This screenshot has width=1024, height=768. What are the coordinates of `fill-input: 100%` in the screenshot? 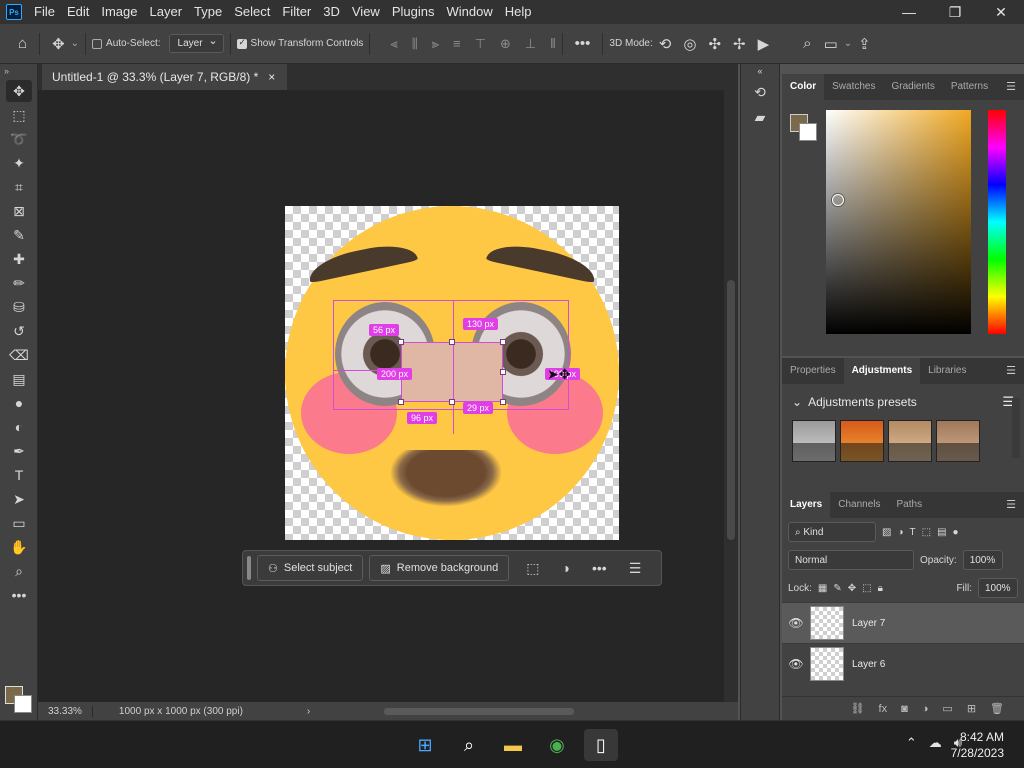 It's located at (998, 588).